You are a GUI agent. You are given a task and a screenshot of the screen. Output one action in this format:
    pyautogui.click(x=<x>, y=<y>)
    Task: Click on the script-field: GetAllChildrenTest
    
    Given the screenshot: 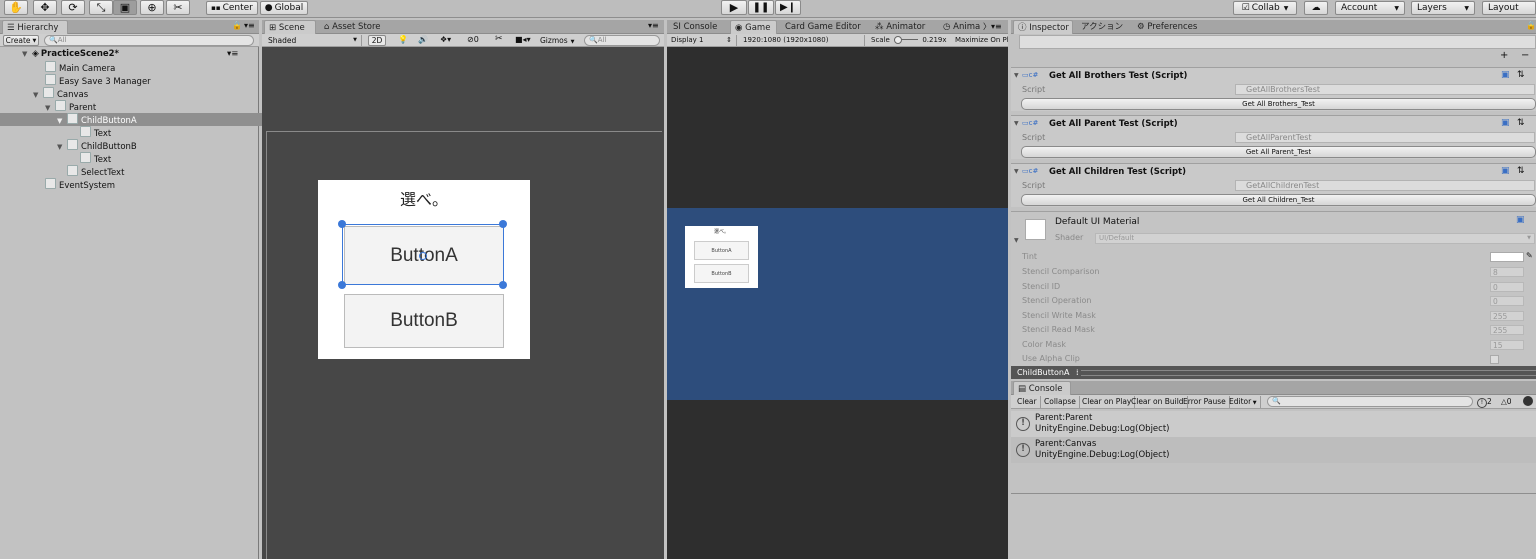 What is the action you would take?
    pyautogui.click(x=1385, y=185)
    